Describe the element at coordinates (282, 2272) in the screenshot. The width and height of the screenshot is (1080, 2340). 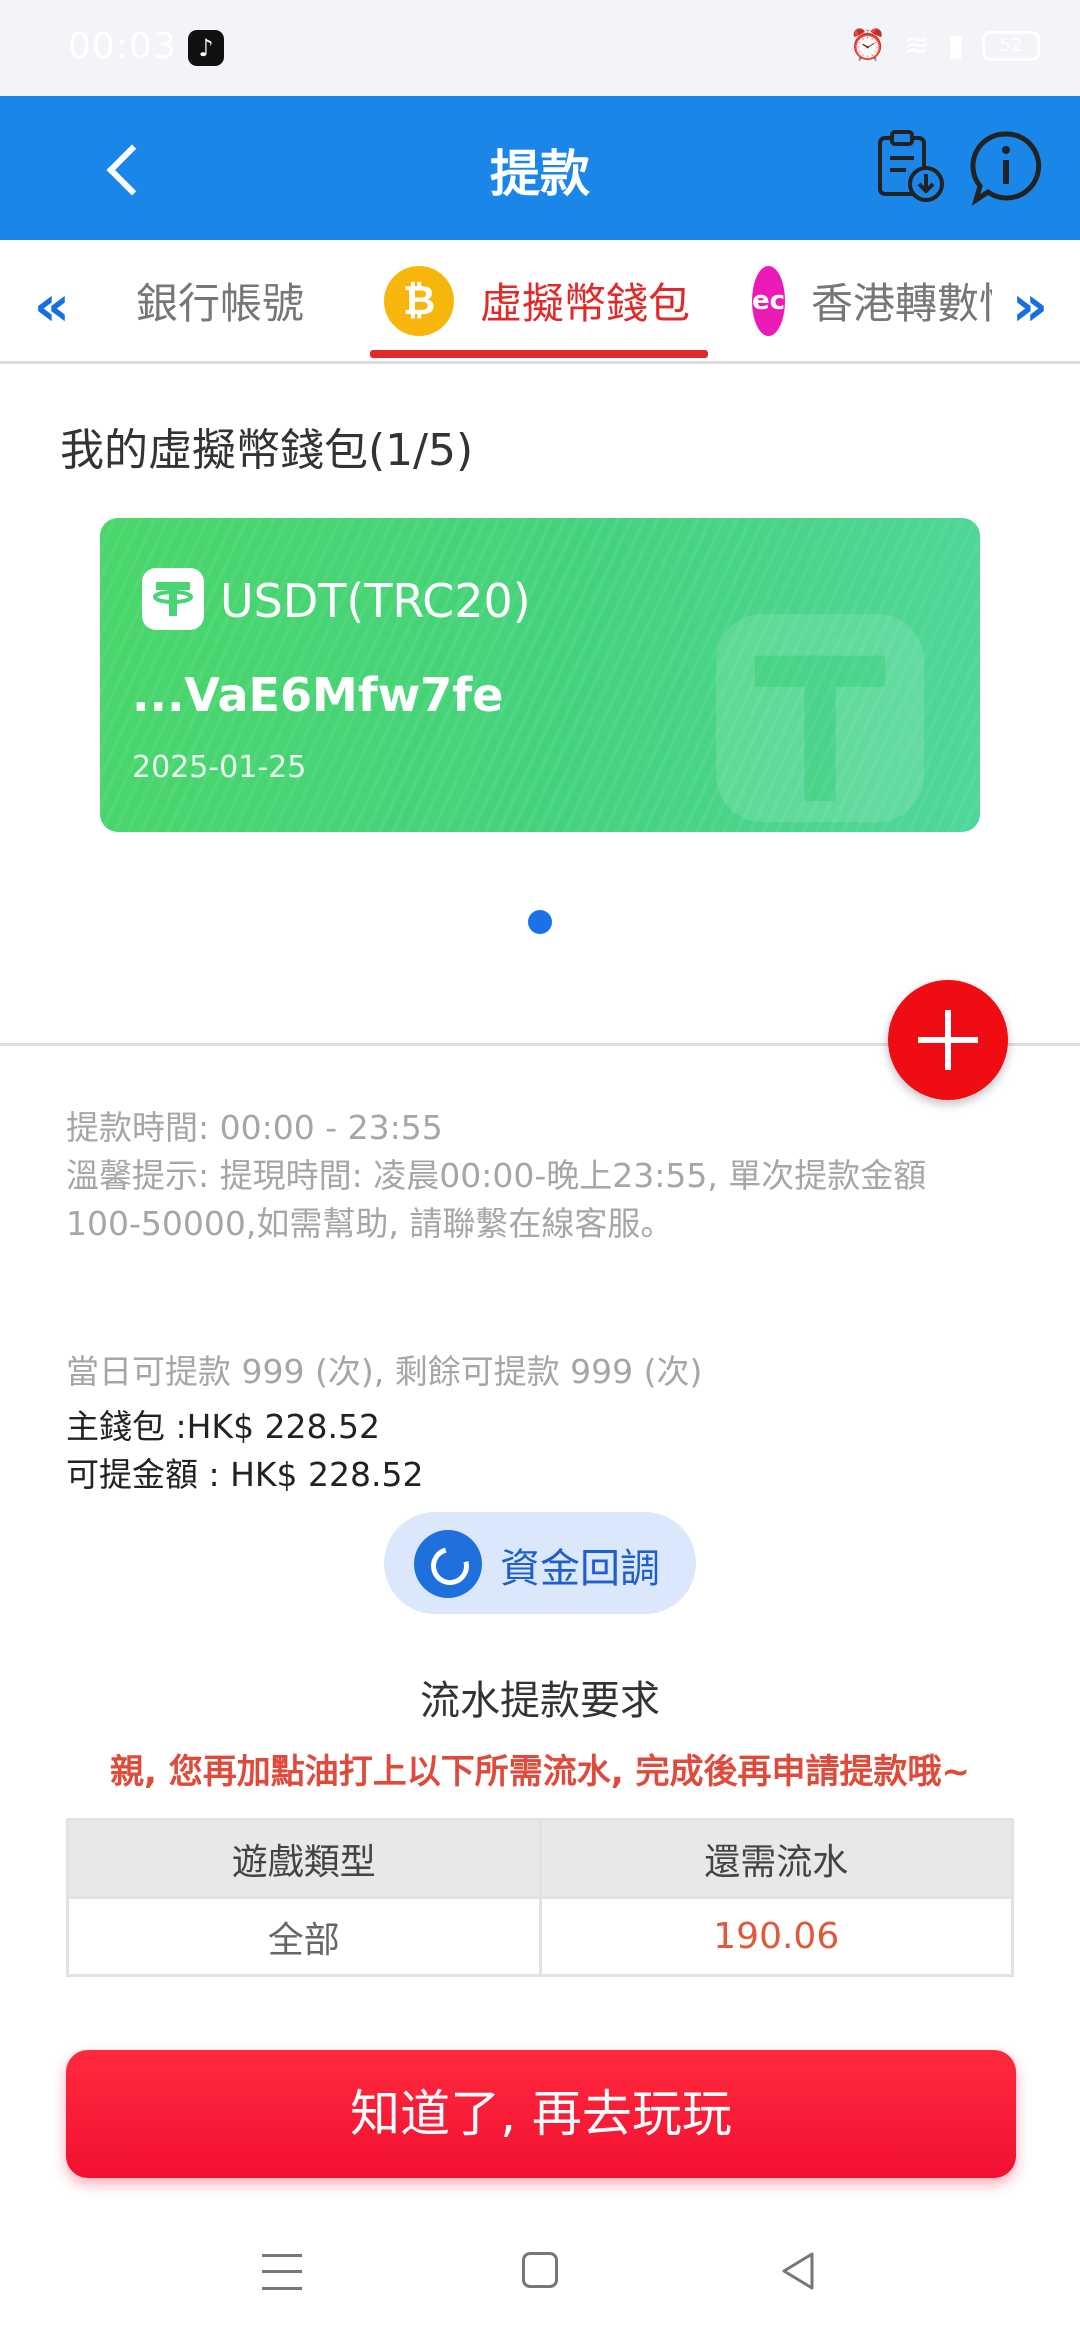
I see `recent-apps-icon` at that location.